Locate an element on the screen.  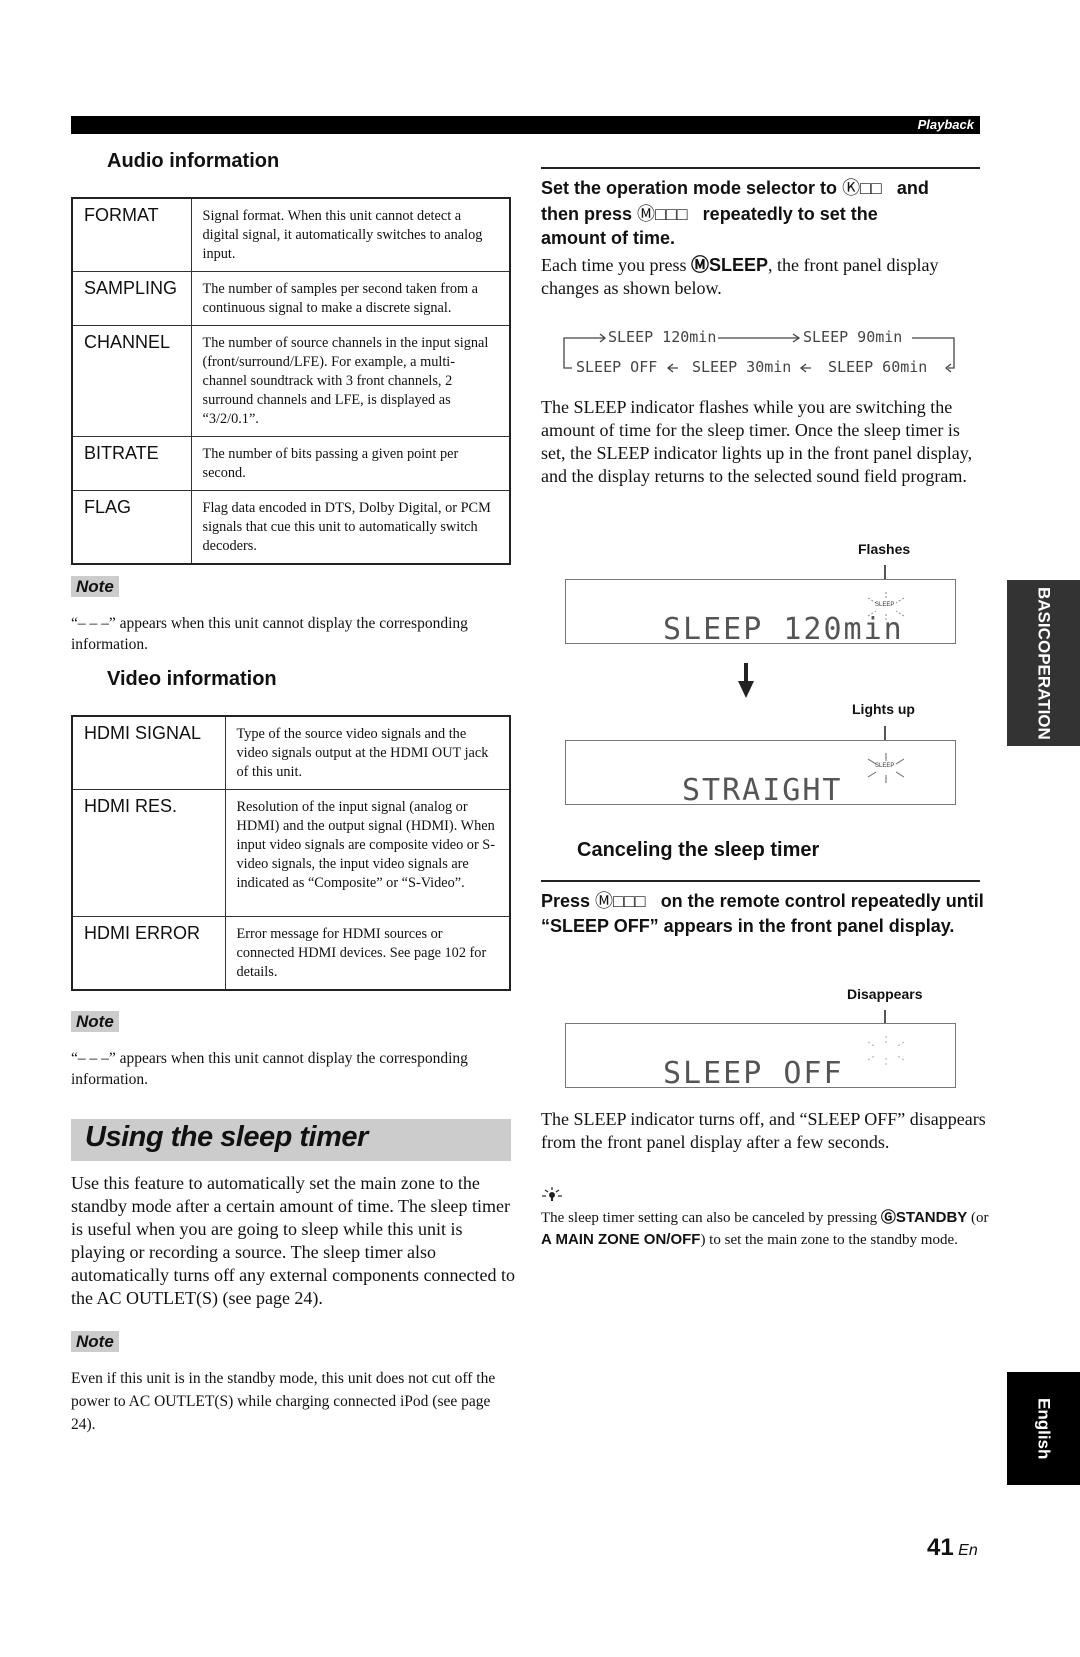
front-panel-display-2: SLEEP STRAIGHT is located at coordinates (760, 774).